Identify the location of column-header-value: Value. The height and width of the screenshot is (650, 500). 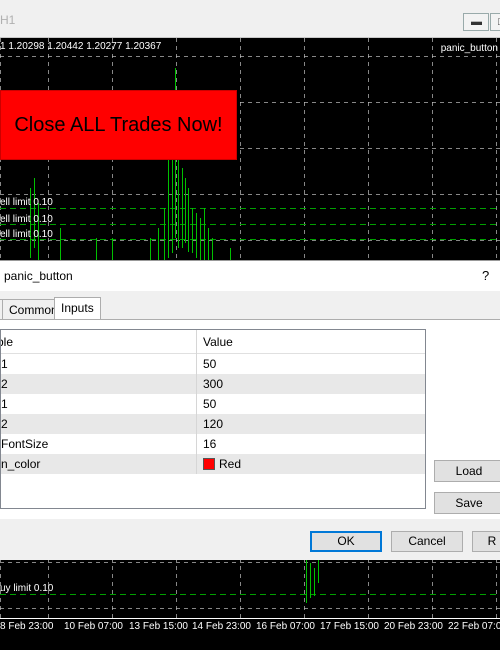
(313, 342).